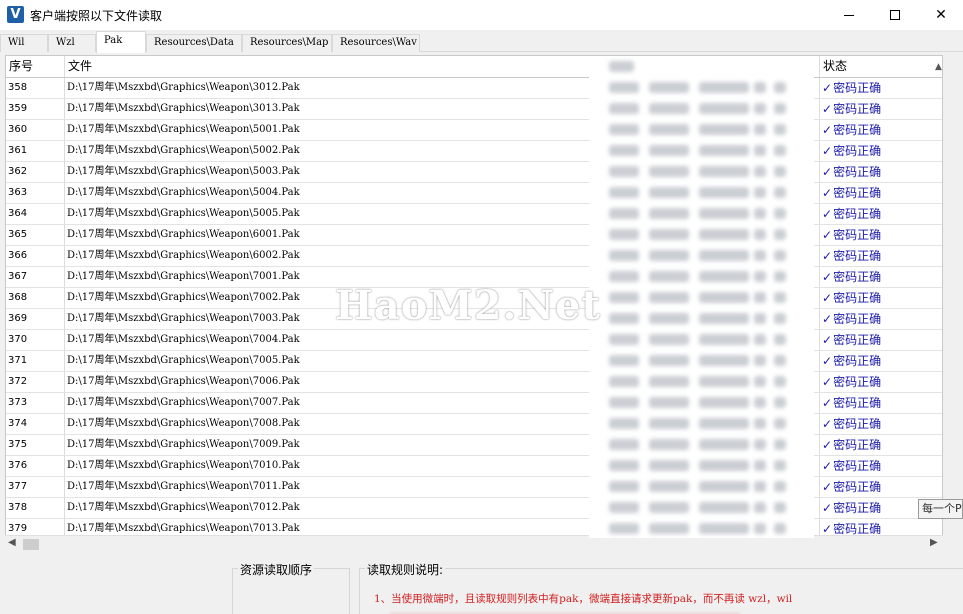 This screenshot has height=614, width=963. I want to click on tab-resources-data: Resources\Data, so click(194, 43).